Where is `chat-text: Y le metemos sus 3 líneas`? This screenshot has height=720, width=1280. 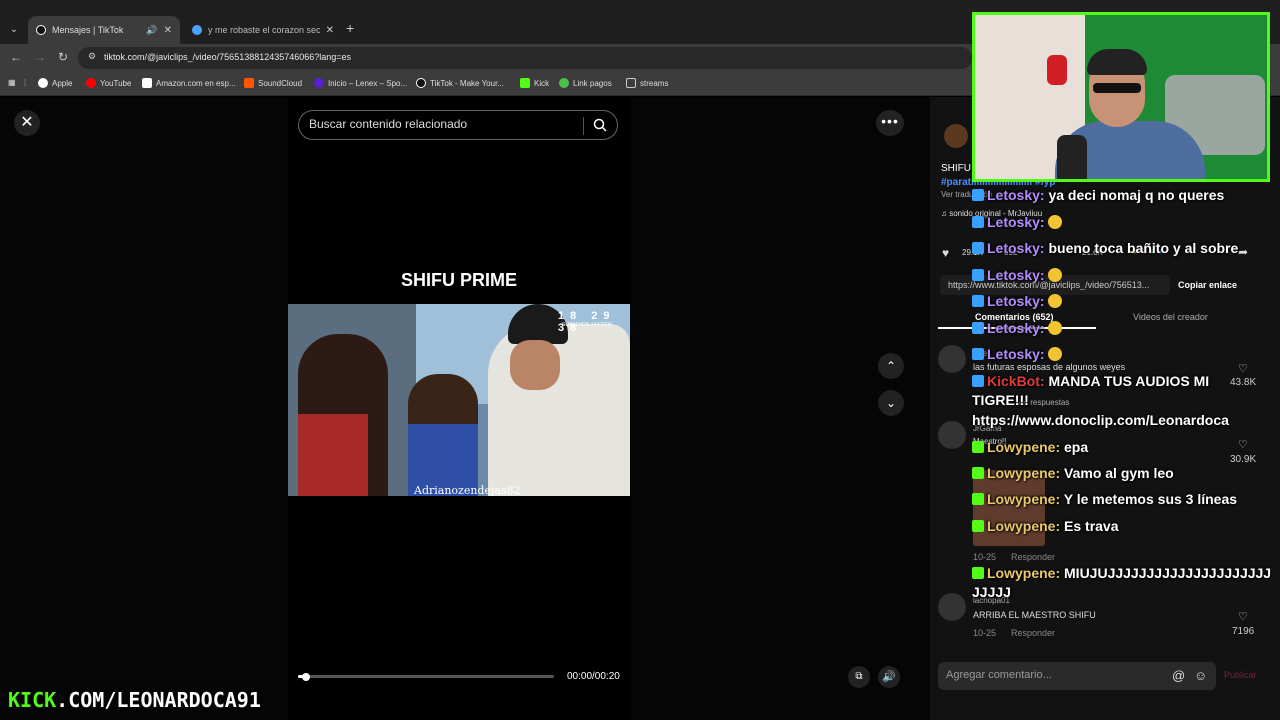
chat-text: Y le metemos sus 3 líneas is located at coordinates (1150, 499).